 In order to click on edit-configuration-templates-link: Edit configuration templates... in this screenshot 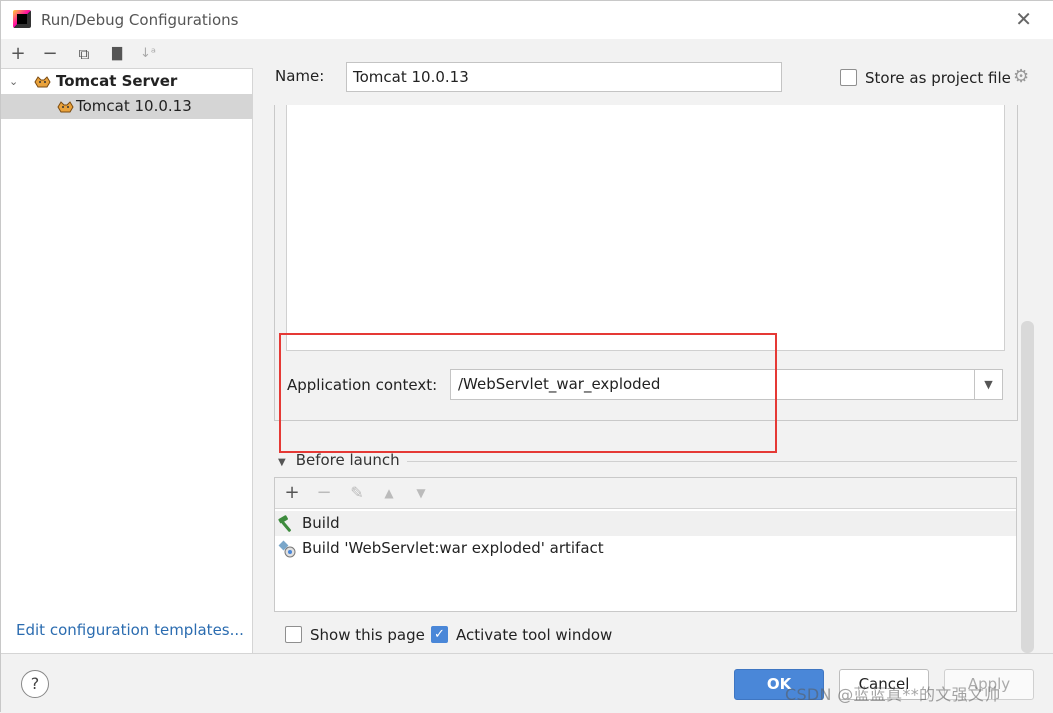, I will do `click(130, 630)`.